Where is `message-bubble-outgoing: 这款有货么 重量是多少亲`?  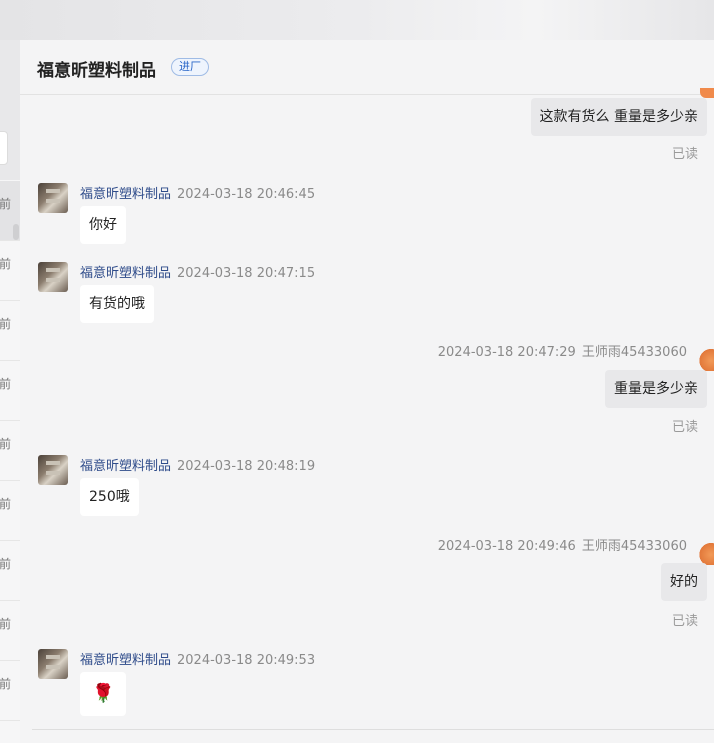 message-bubble-outgoing: 这款有货么 重量是多少亲 is located at coordinates (618, 117).